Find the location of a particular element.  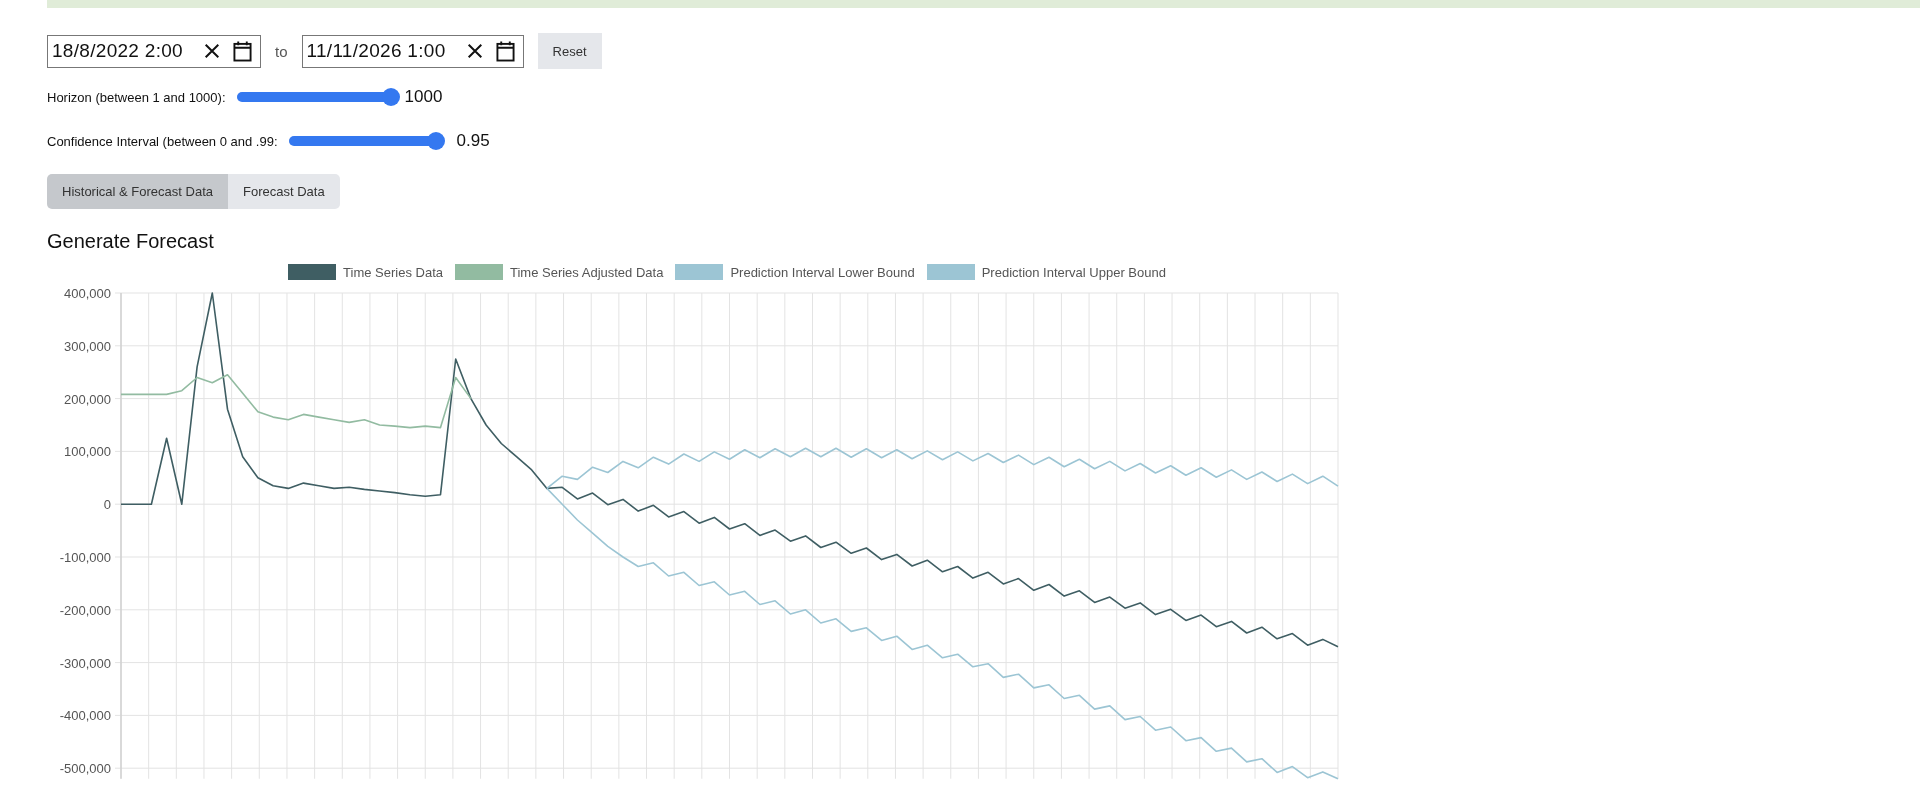

slider-value: 0.95 is located at coordinates (473, 141).